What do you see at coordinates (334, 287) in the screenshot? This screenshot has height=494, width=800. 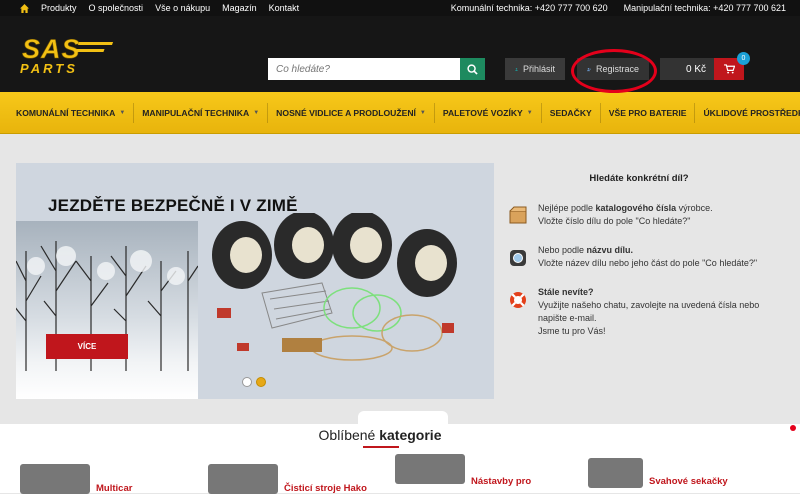 I see `snow-chains-product-image` at bounding box center [334, 287].